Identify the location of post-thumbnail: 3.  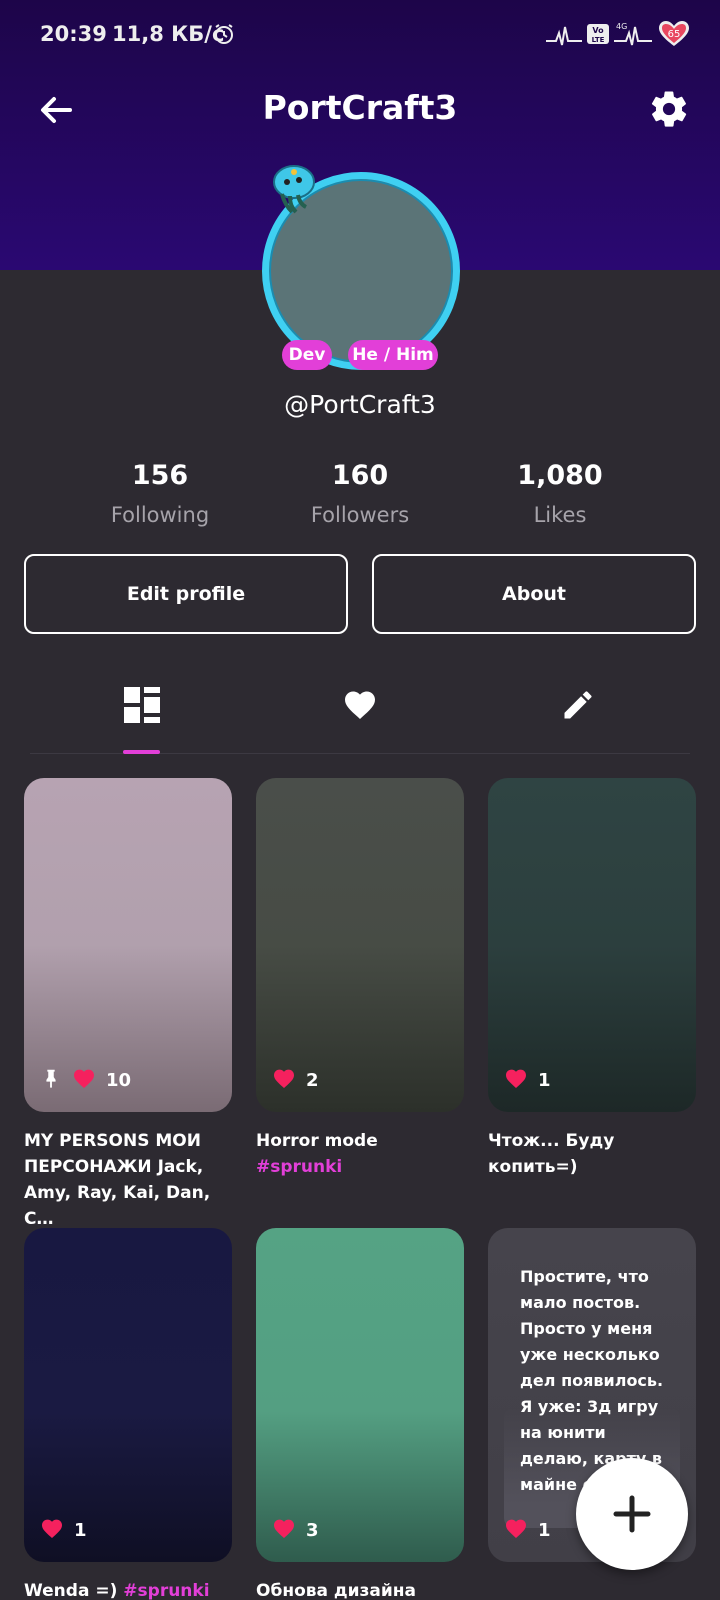
(360, 1395).